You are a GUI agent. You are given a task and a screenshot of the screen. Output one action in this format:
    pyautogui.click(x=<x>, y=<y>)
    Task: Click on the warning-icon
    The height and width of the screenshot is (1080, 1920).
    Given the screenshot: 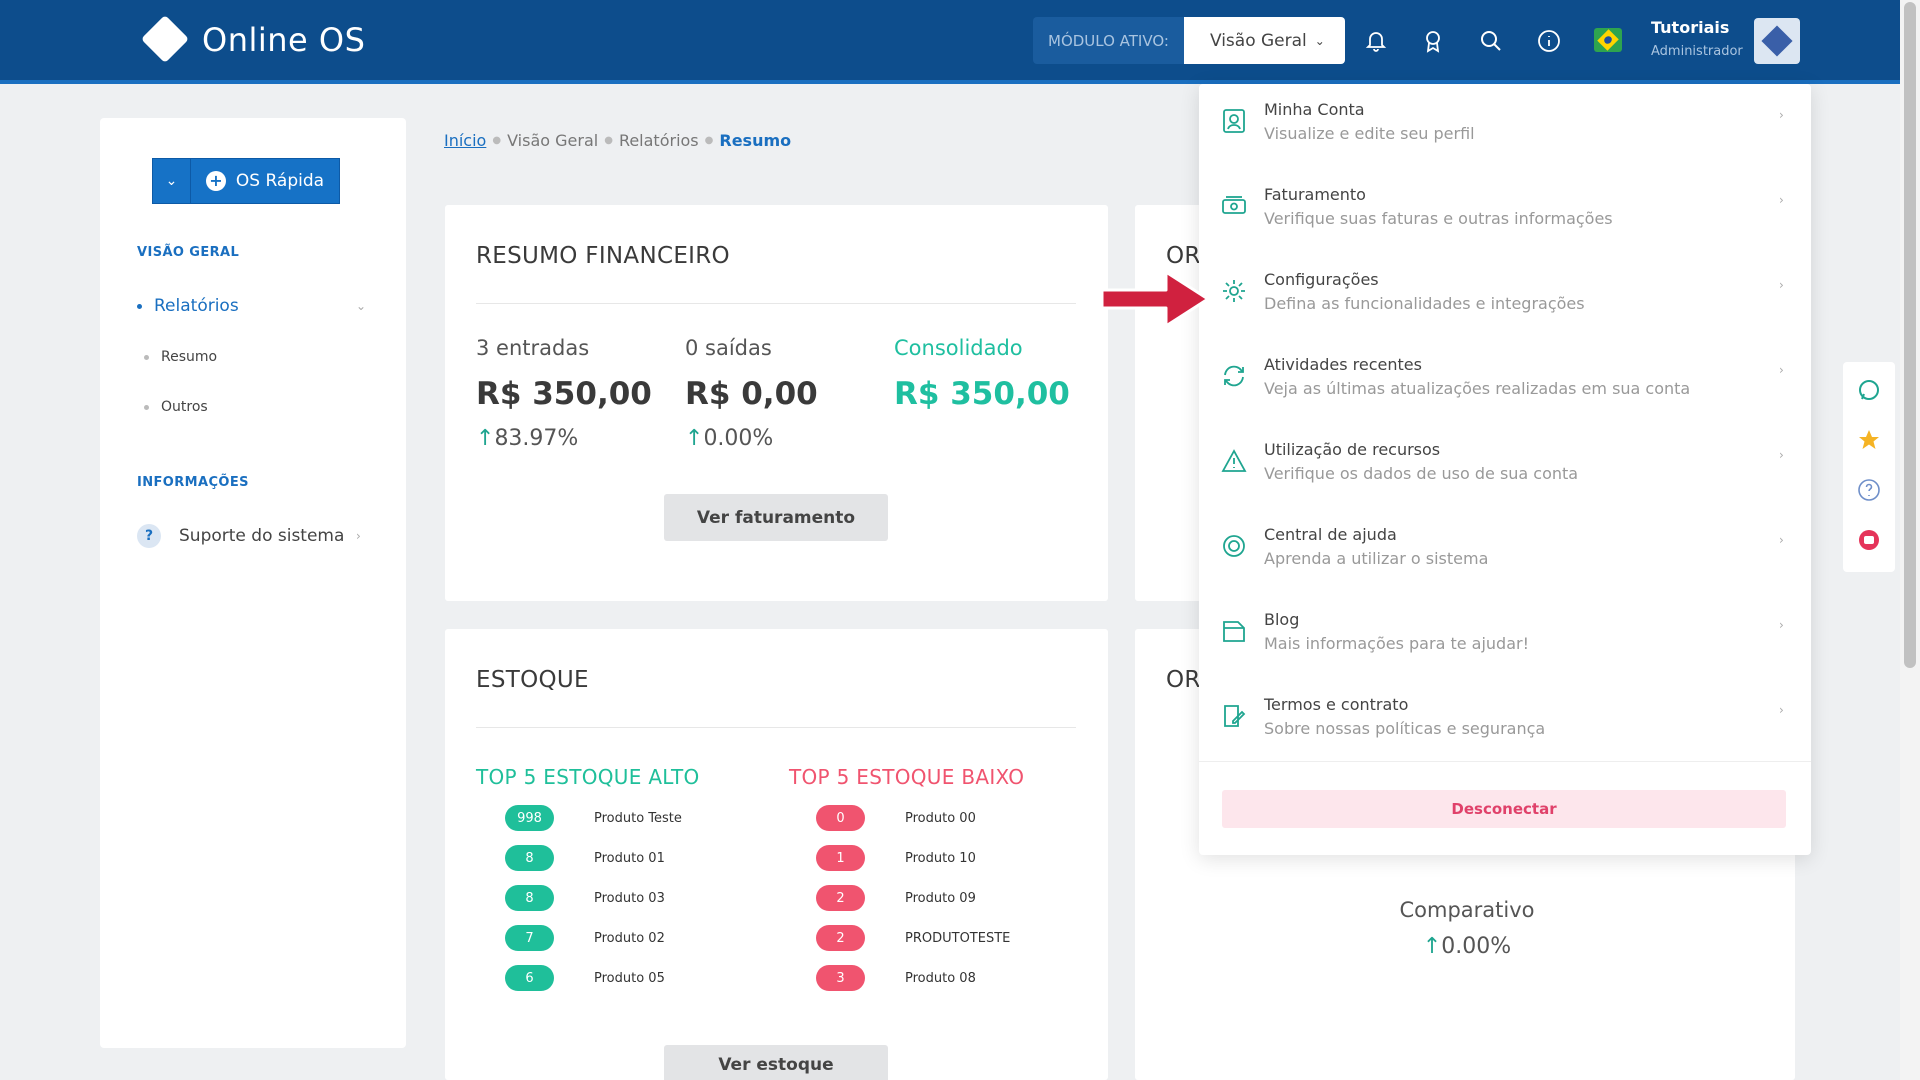 What is the action you would take?
    pyautogui.click(x=1234, y=461)
    